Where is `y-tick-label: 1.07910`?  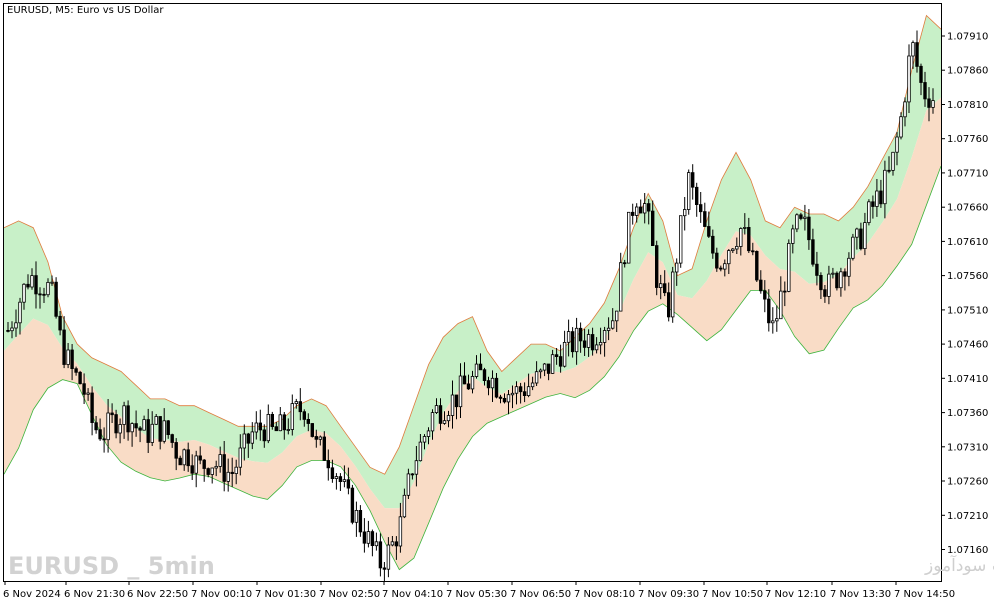
y-tick-label: 1.07910 is located at coordinates (967, 37).